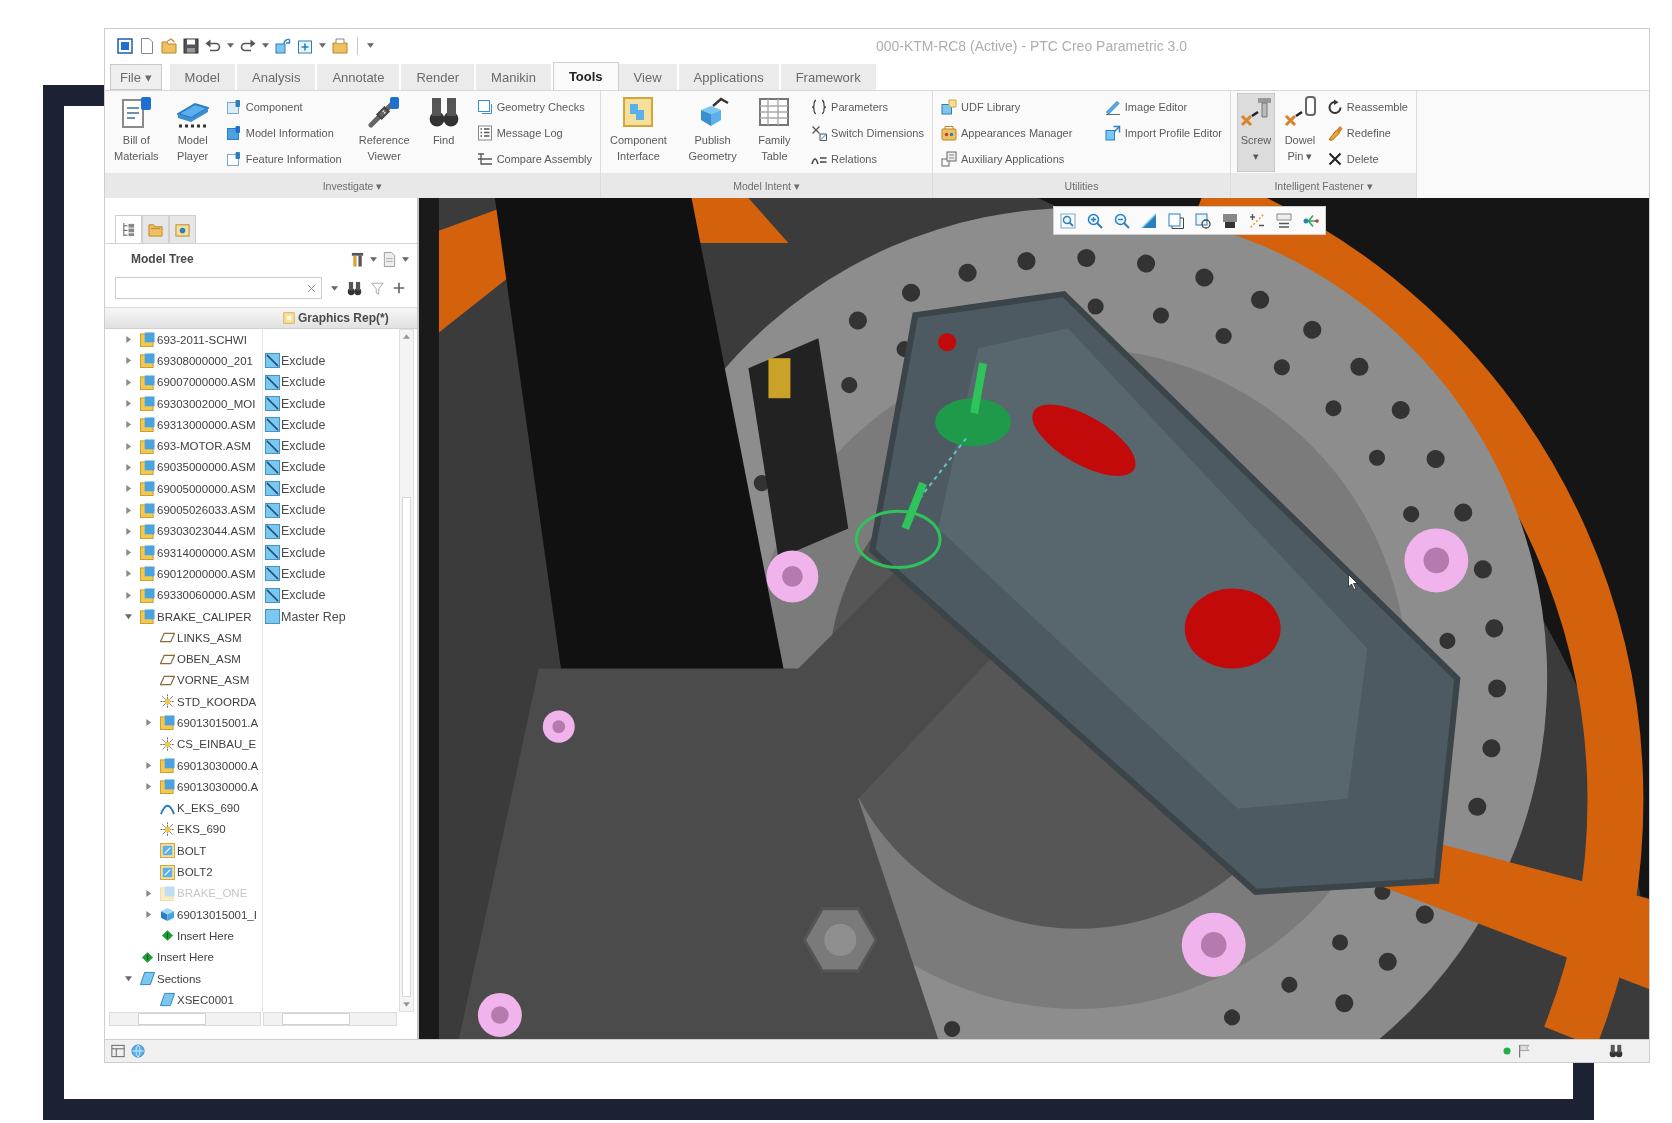 The width and height of the screenshot is (1672, 1123). Describe the element at coordinates (206, 595) in the screenshot. I see `tree-item-label: 69330060000.ASM` at that location.